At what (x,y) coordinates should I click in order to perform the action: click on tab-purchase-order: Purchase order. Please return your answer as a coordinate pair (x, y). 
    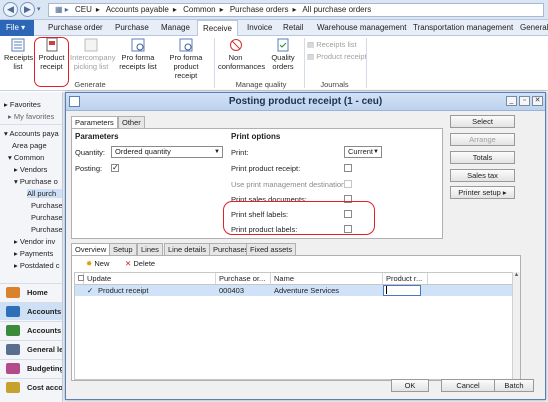
    Looking at the image, I should click on (75, 28).